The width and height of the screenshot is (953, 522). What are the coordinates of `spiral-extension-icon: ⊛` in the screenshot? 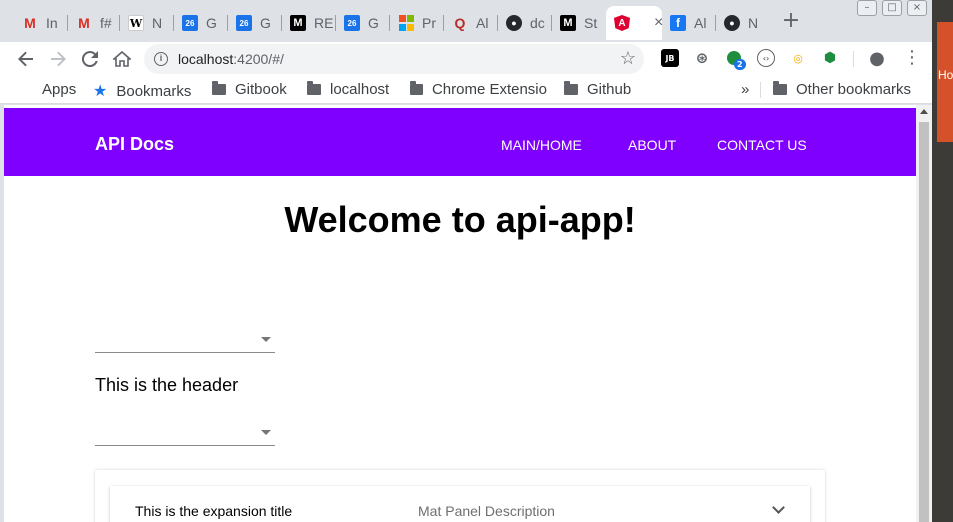 It's located at (702, 58).